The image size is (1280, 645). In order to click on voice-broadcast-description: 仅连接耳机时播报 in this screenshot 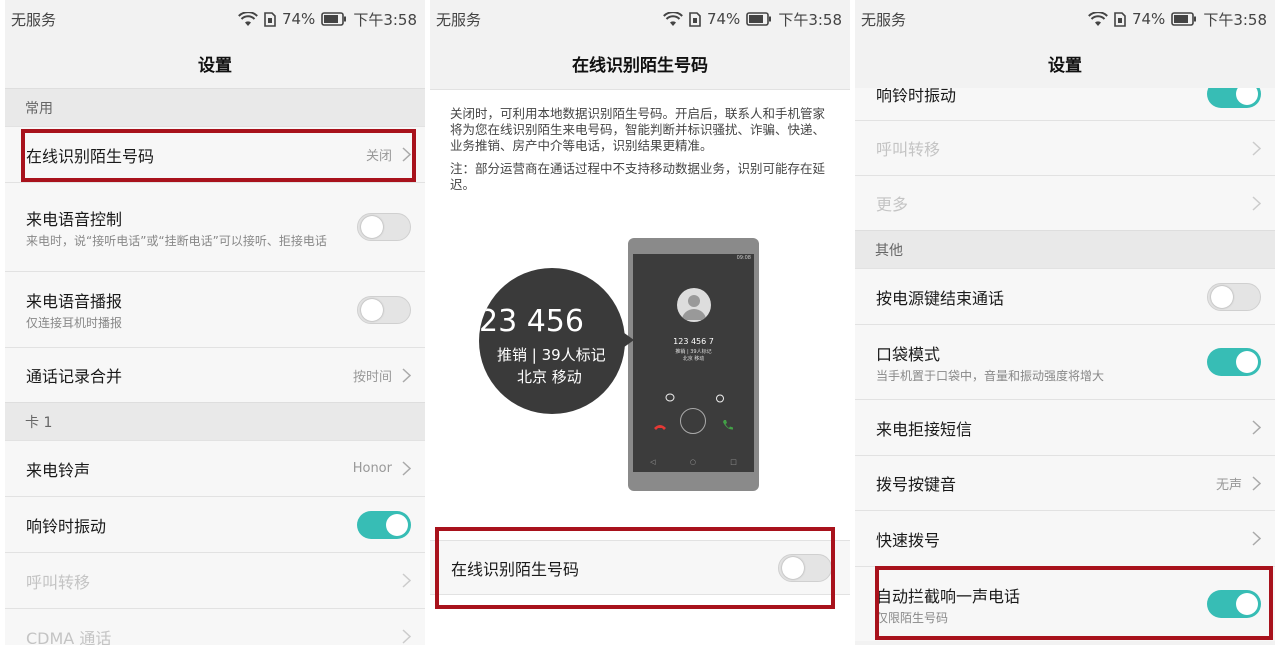, I will do `click(74, 323)`.